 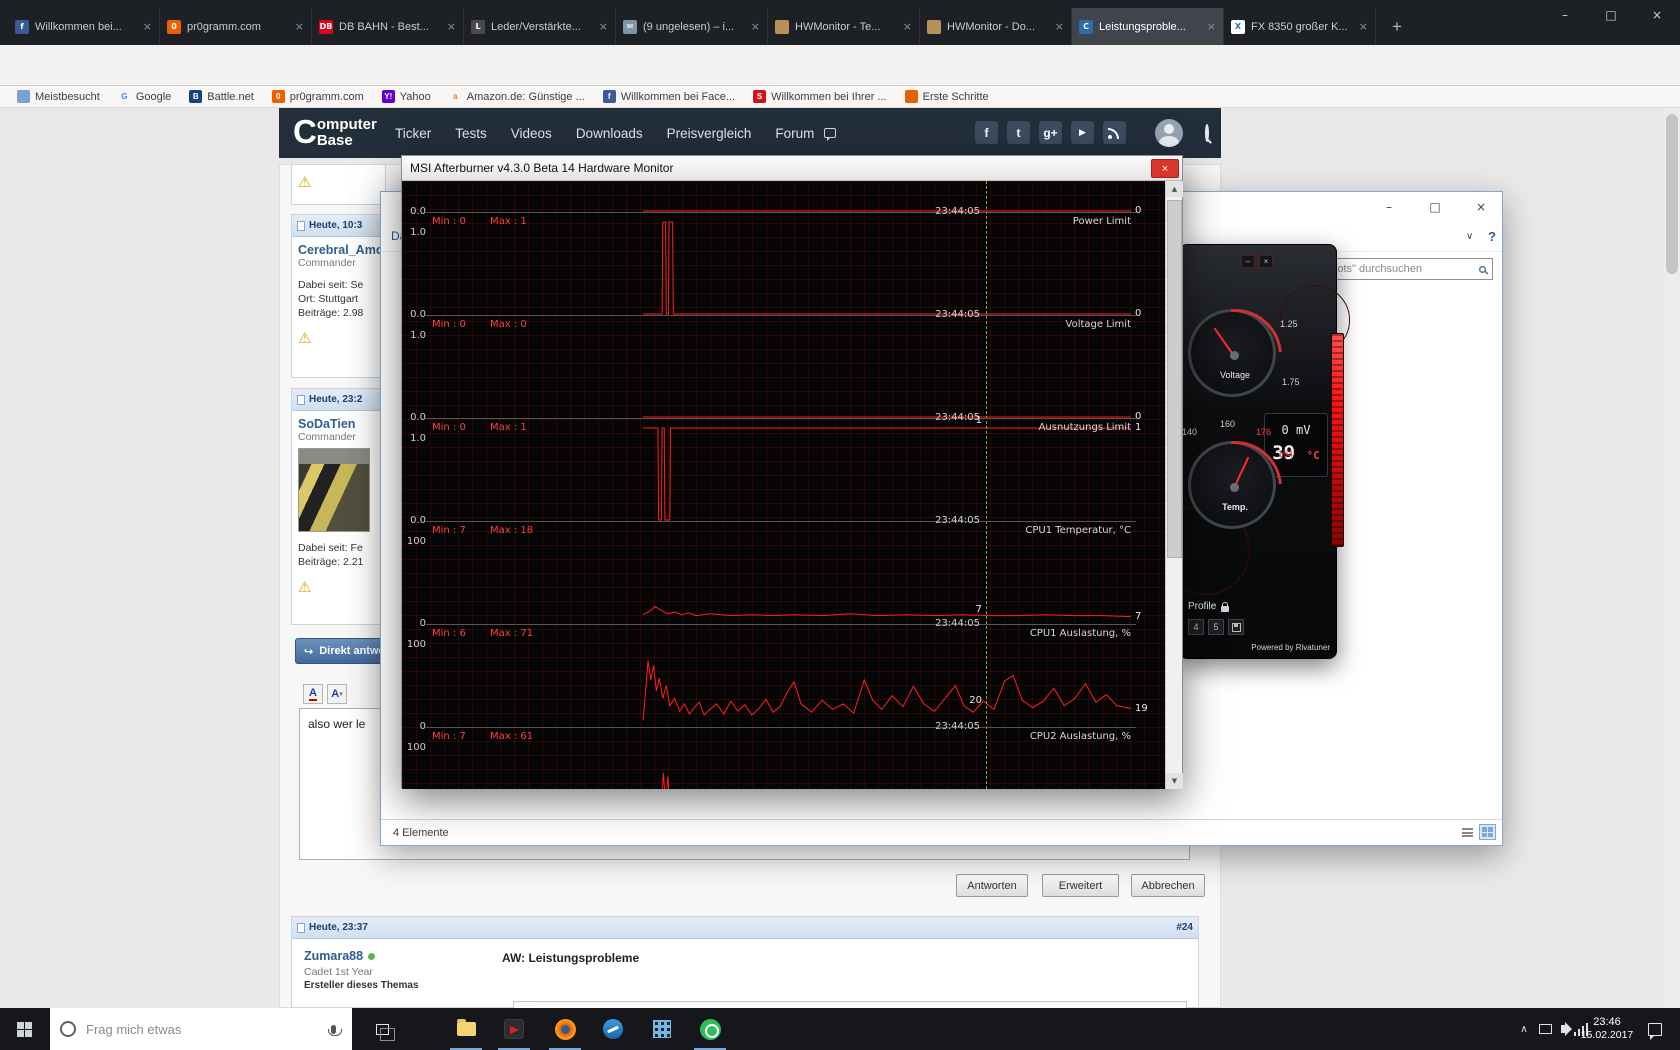 I want to click on googleplus-icon: g+, so click(x=1050, y=132).